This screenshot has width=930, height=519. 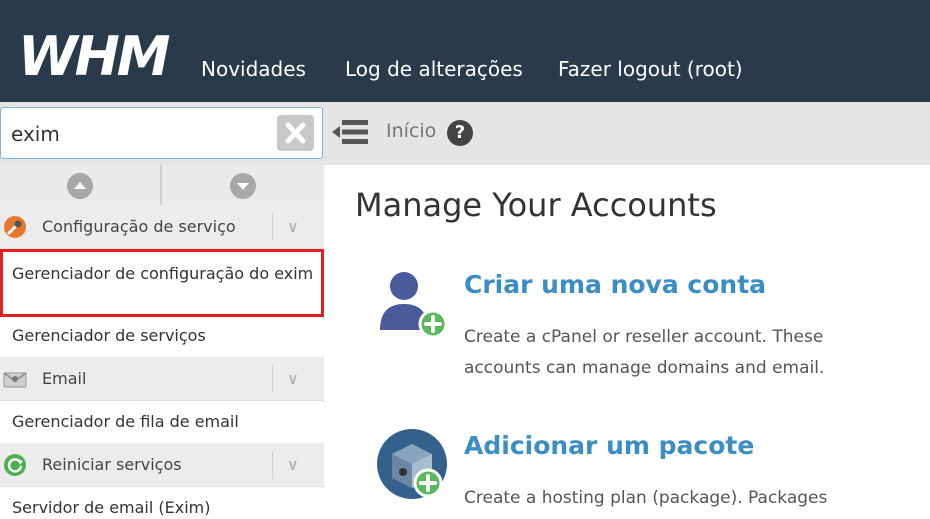 I want to click on category-label: Email, so click(x=64, y=378).